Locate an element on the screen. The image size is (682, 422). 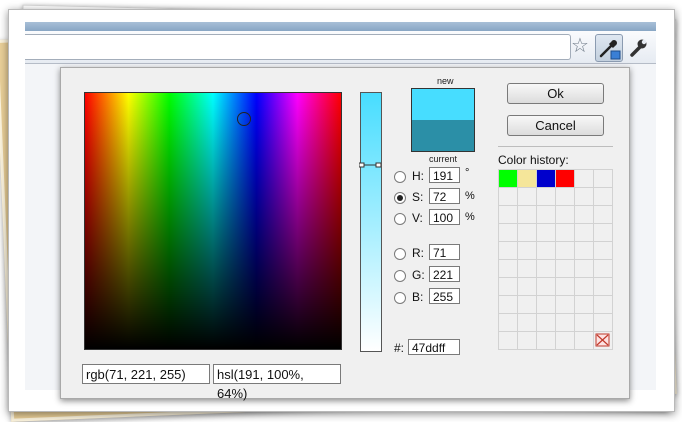
hex-field: 47ddff is located at coordinates (434, 347).